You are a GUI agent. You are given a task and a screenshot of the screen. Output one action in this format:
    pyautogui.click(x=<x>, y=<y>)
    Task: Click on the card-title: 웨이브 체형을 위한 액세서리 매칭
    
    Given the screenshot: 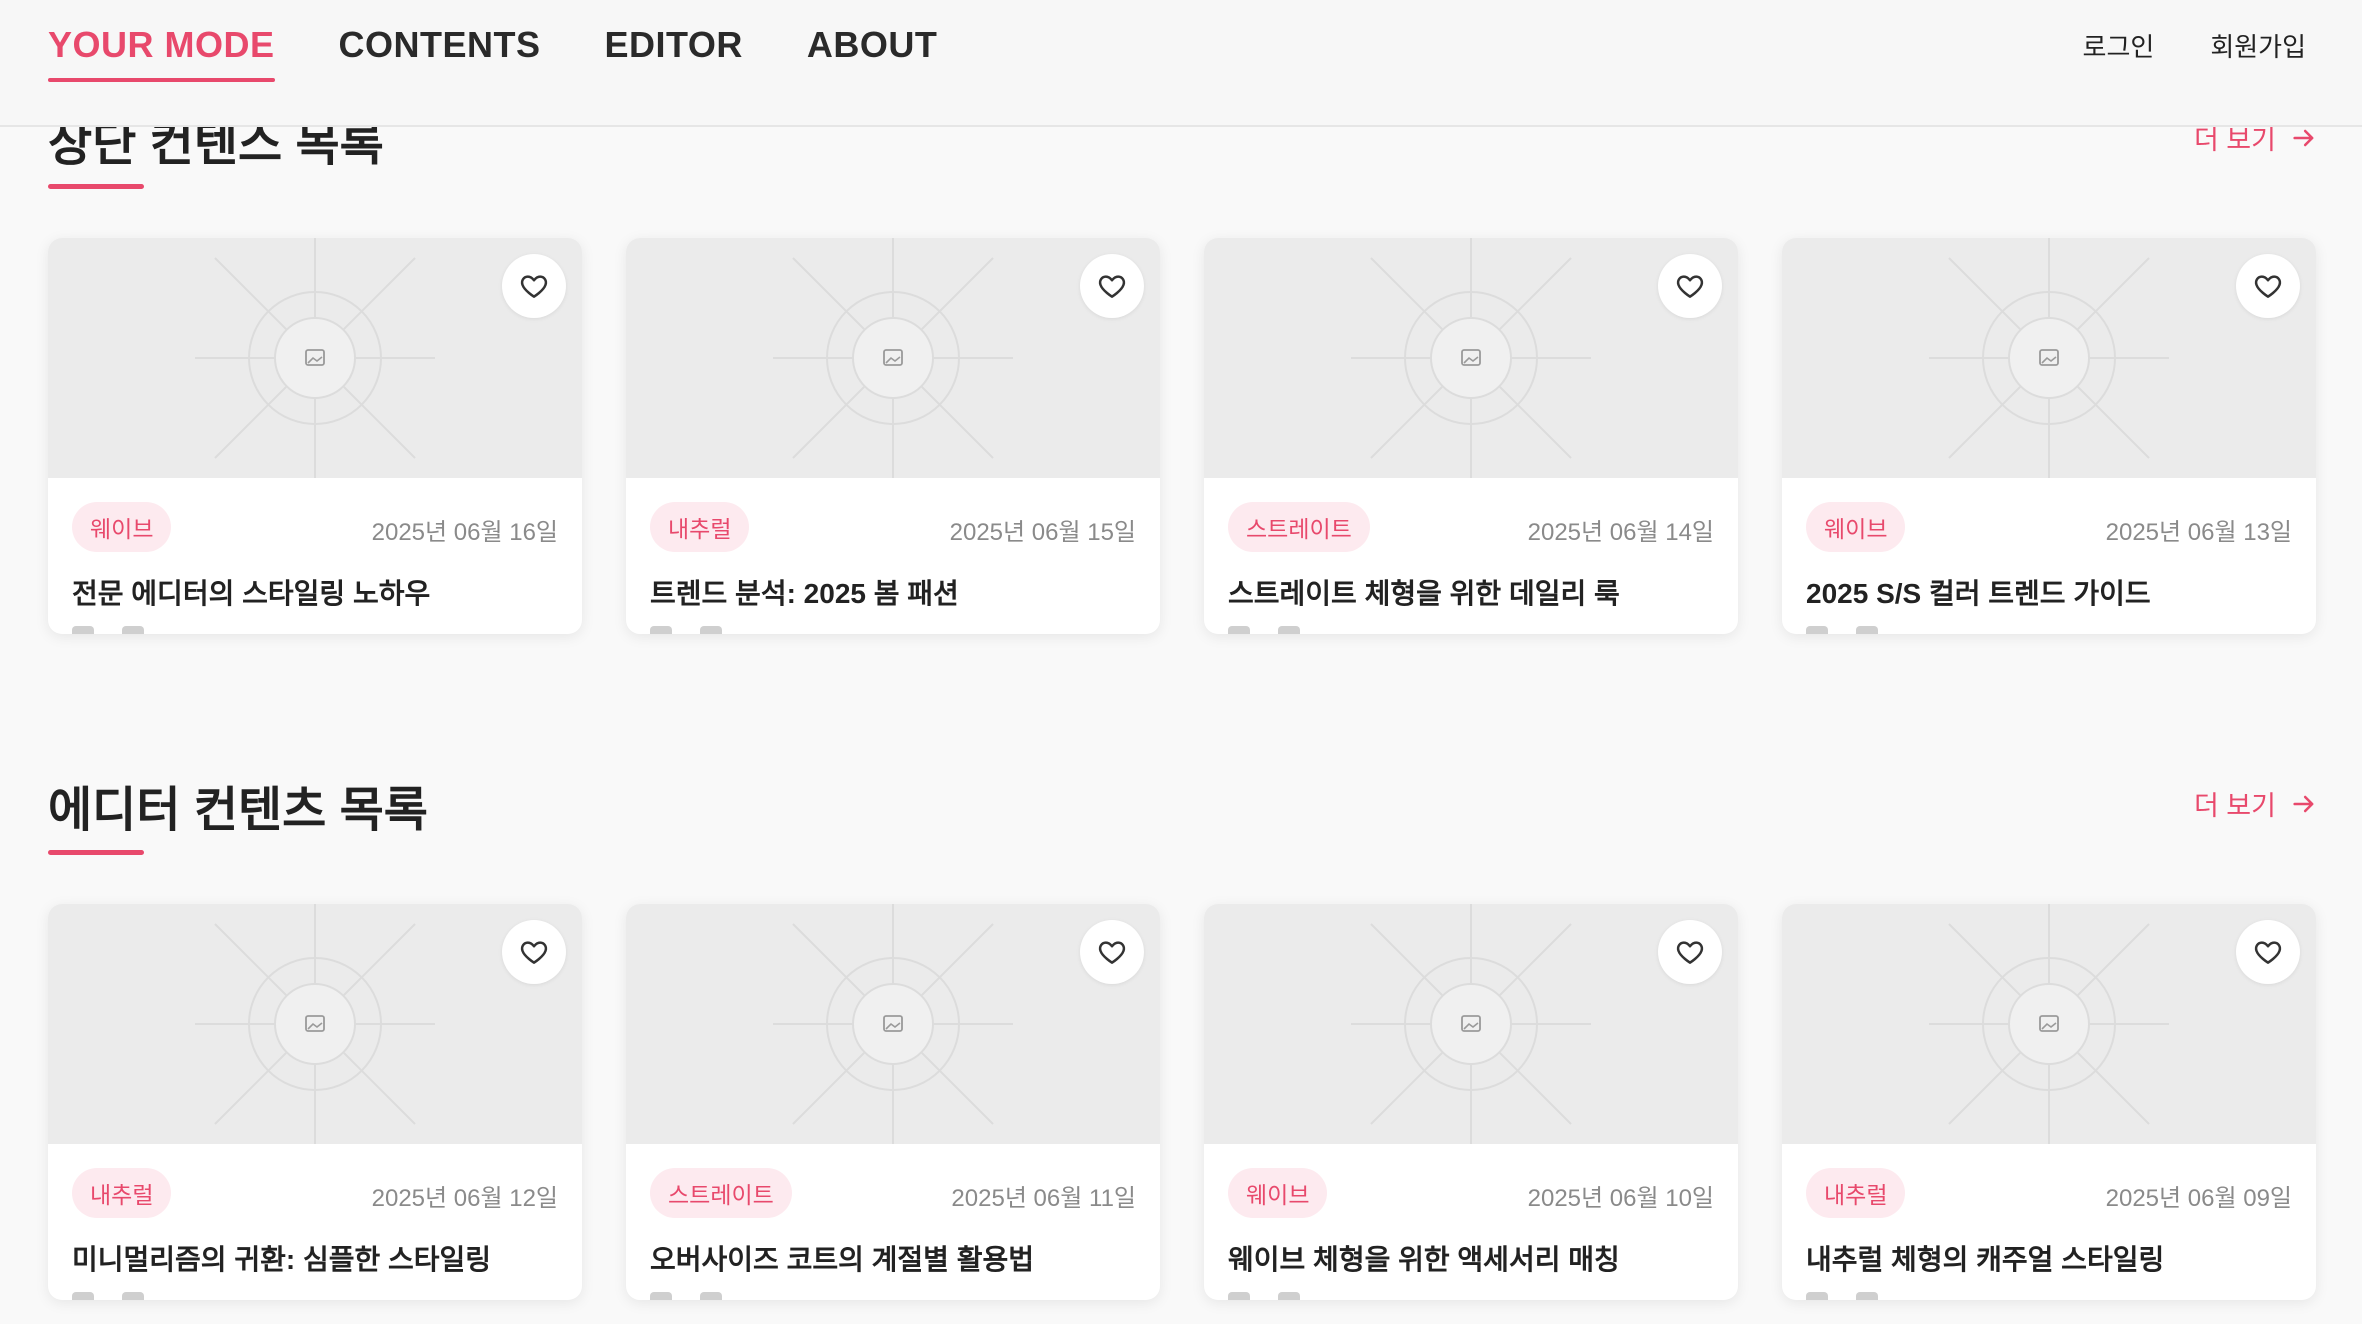 What is the action you would take?
    pyautogui.click(x=1424, y=1259)
    